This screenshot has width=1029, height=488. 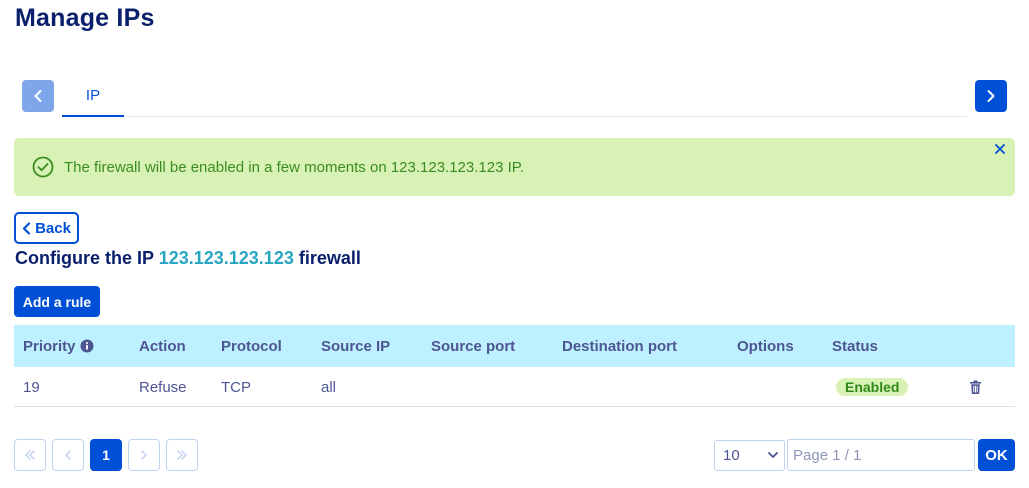 I want to click on go-to-page-button: OK, so click(x=996, y=455).